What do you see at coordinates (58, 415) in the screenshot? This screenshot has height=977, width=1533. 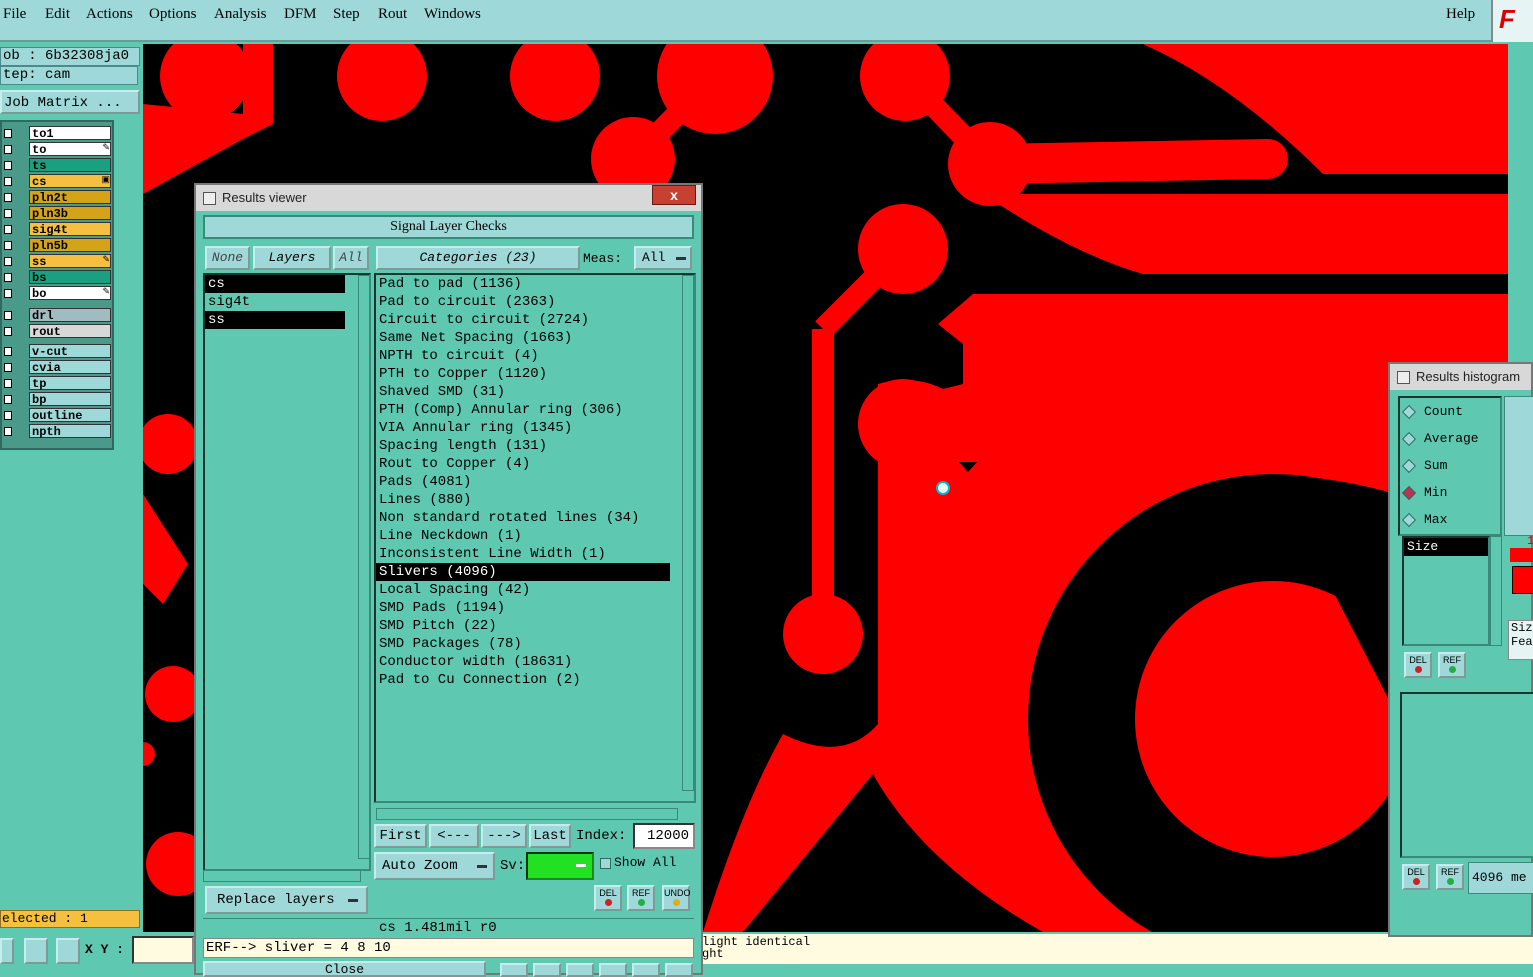 I see `layer-row-outline: outline` at bounding box center [58, 415].